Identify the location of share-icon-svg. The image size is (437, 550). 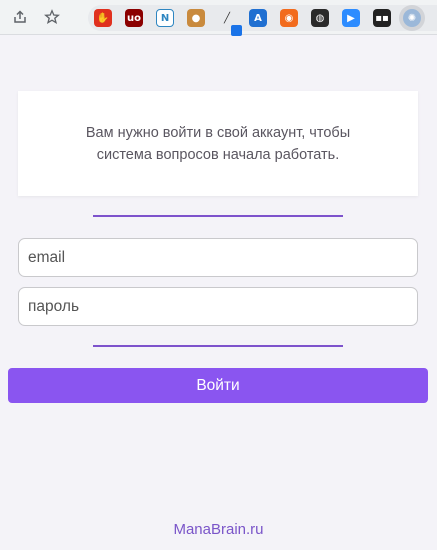
(20, 16).